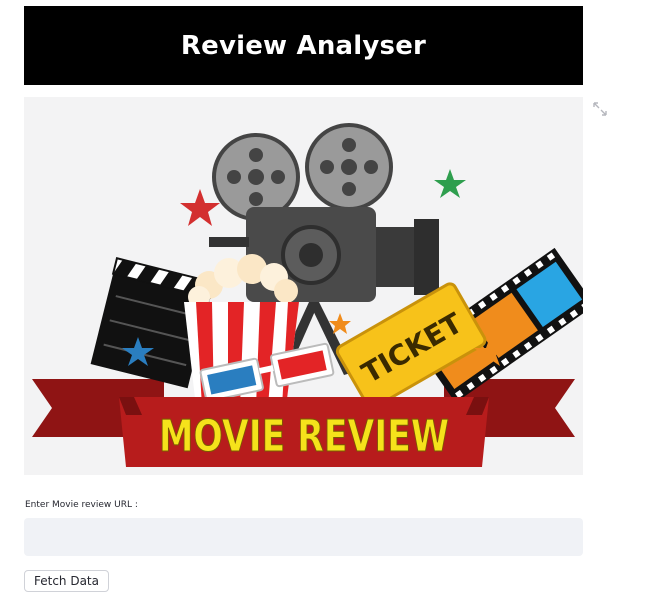 This screenshot has height=604, width=646. I want to click on url-field-label: Enter Movie review URL :, so click(81, 505).